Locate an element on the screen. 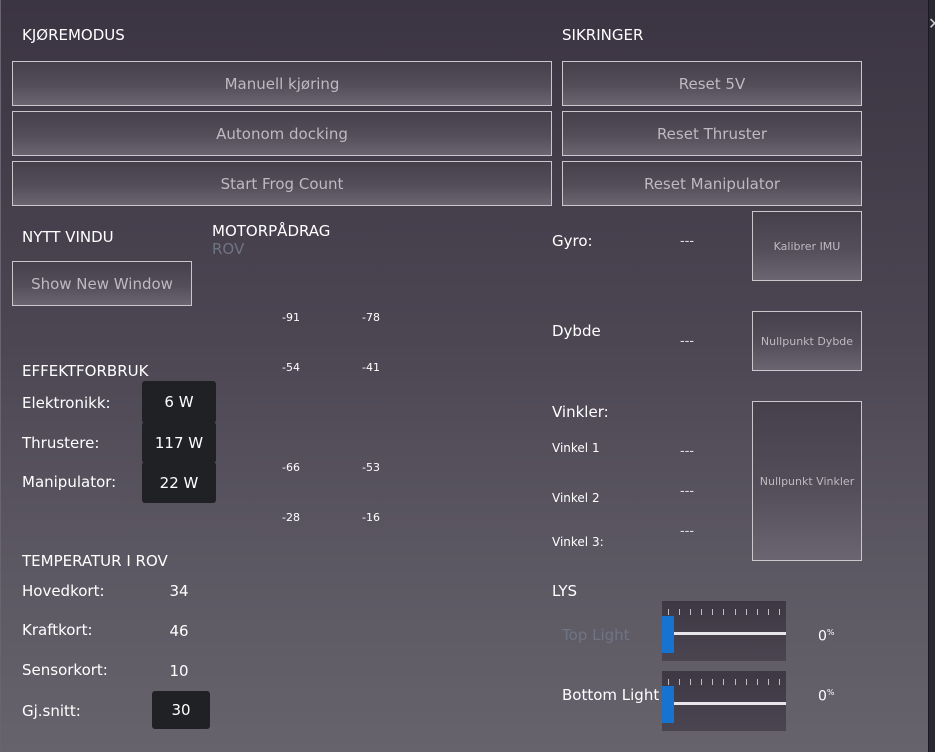 The height and width of the screenshot is (752, 935). gyro-value: --- is located at coordinates (687, 241).